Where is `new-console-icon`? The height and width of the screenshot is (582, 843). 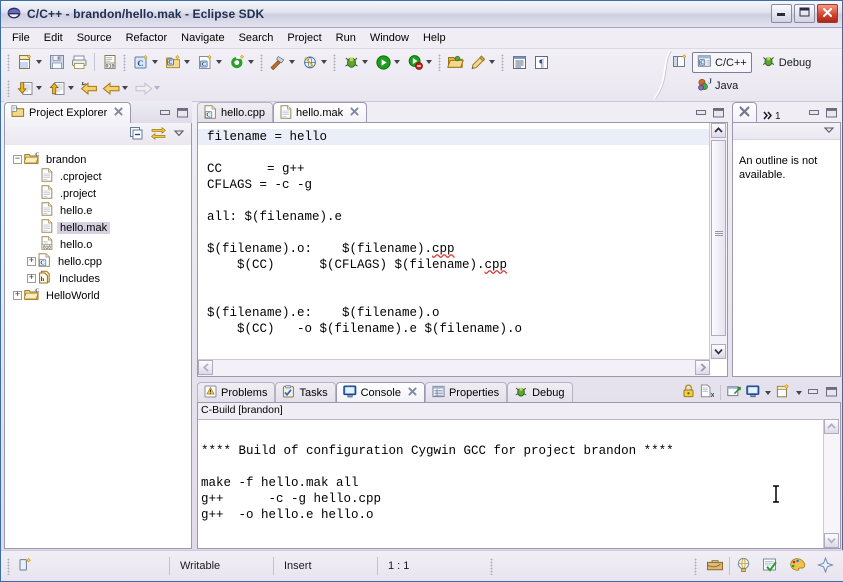 new-console-icon is located at coordinates (783, 392).